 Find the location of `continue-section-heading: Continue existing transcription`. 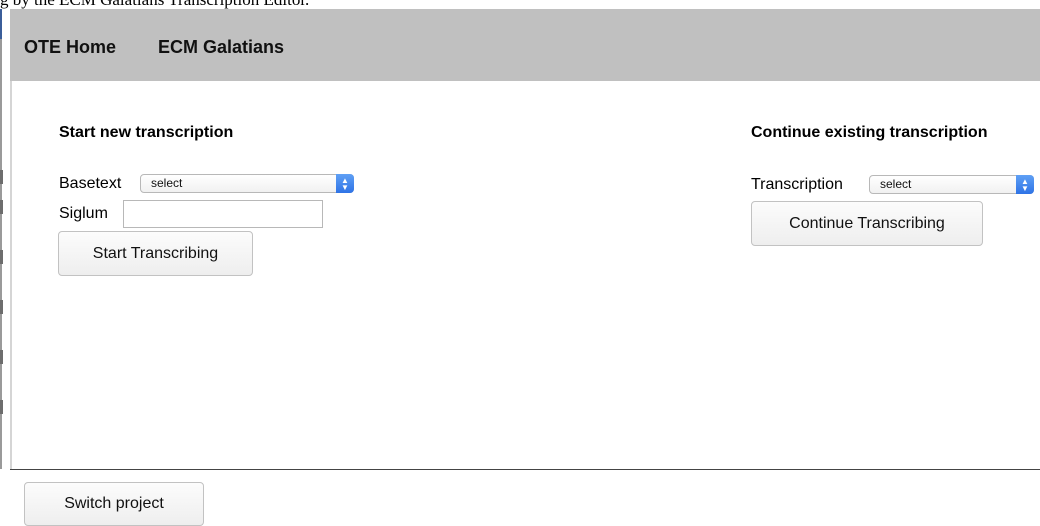

continue-section-heading: Continue existing transcription is located at coordinates (869, 132).